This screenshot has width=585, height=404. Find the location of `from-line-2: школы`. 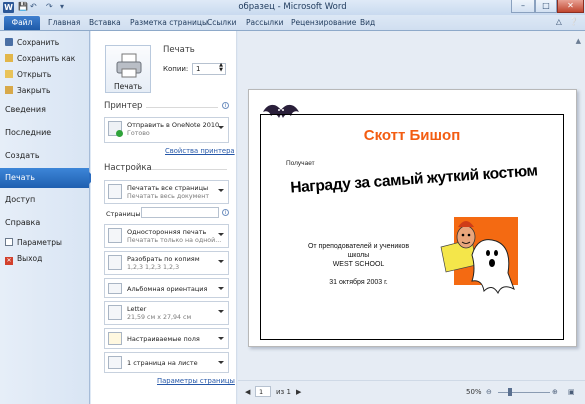

from-line-2: школы is located at coordinates (358, 255).